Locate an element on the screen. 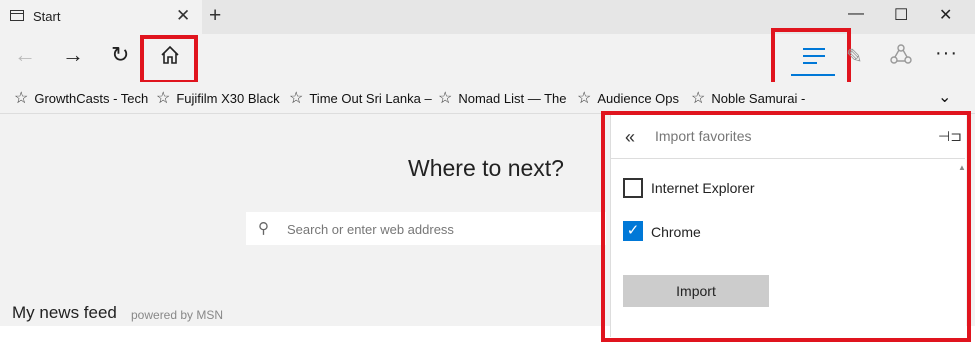 The width and height of the screenshot is (975, 345). tab-page-icon is located at coordinates (17, 15).